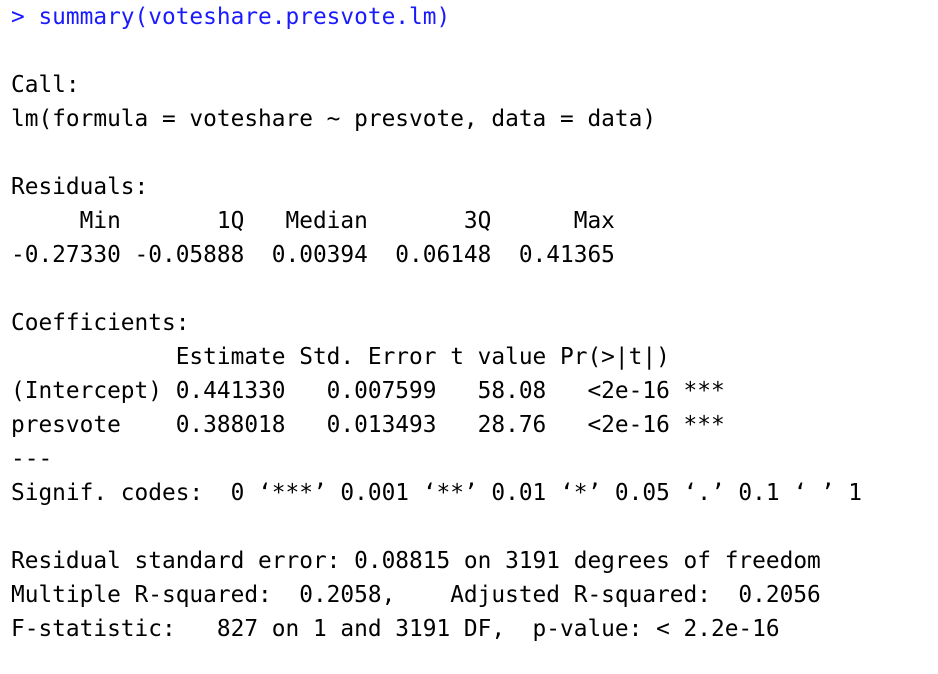  I want to click on residuals-quantile-labels: Min 1Q Median 3Q Max, so click(320, 221).